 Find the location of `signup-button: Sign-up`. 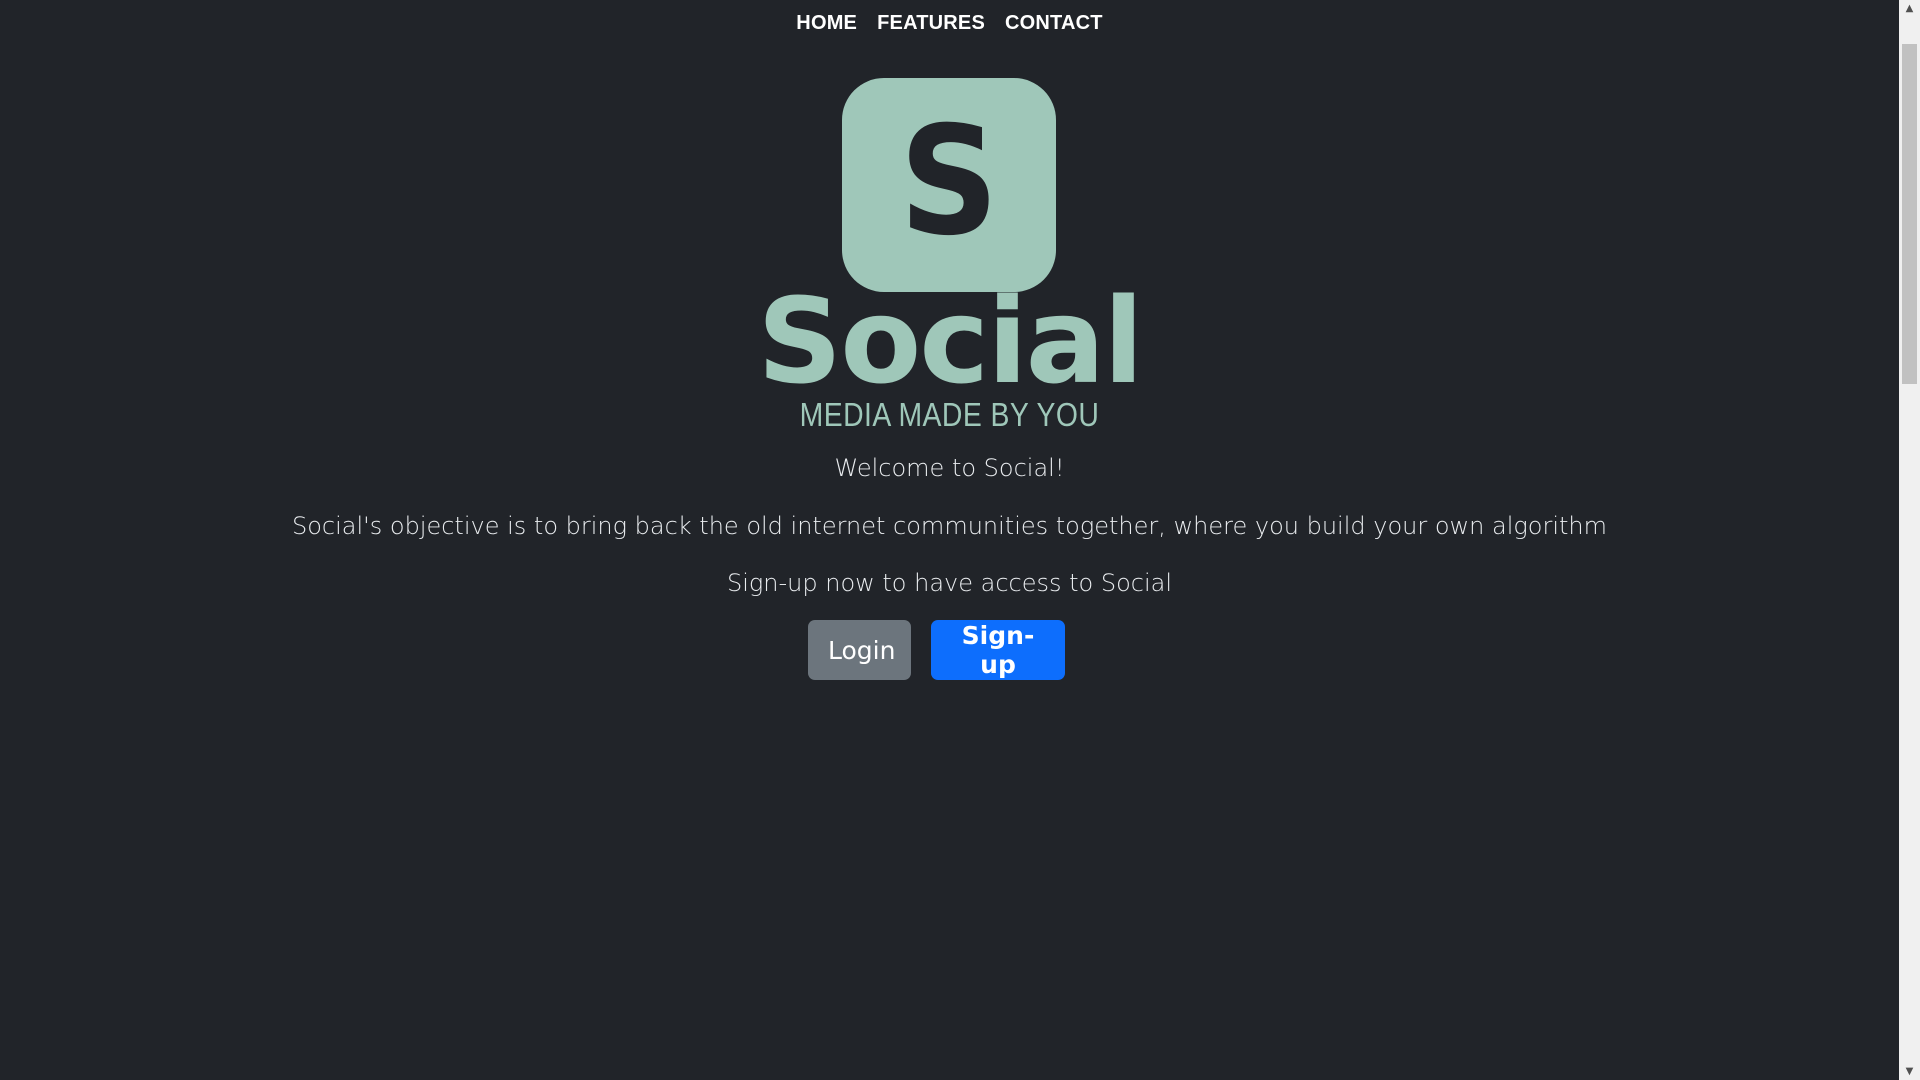

signup-button: Sign-up is located at coordinates (998, 650).